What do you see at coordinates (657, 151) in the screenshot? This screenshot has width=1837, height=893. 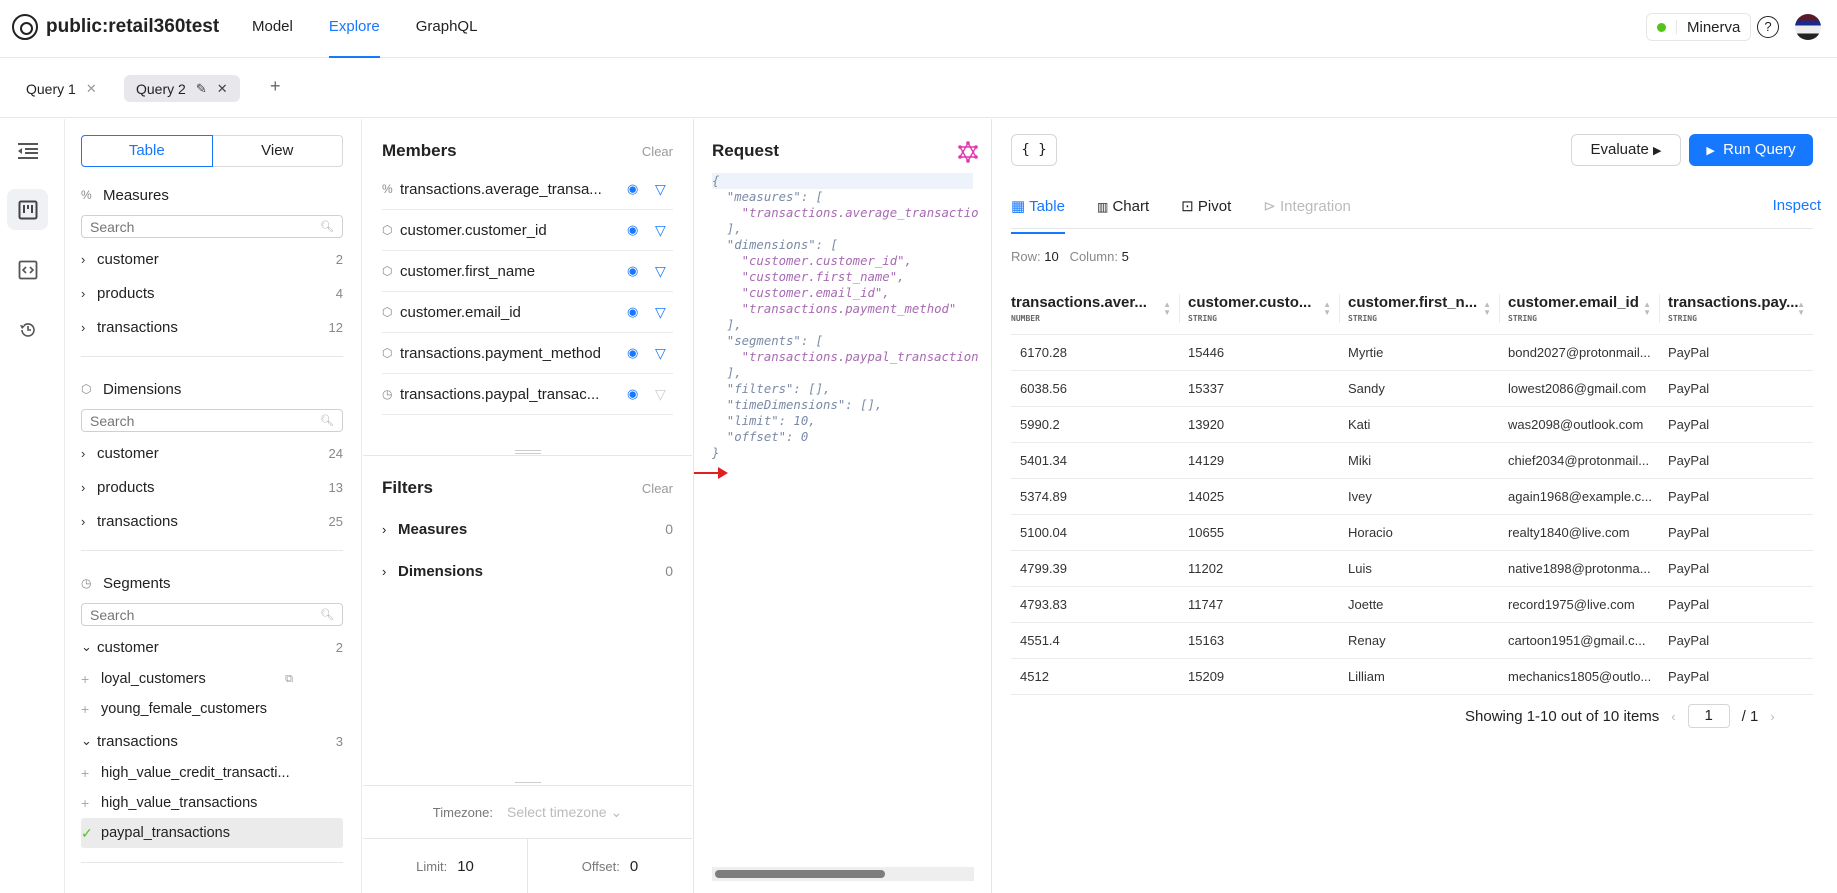 I see `members-clear-button: Clear` at bounding box center [657, 151].